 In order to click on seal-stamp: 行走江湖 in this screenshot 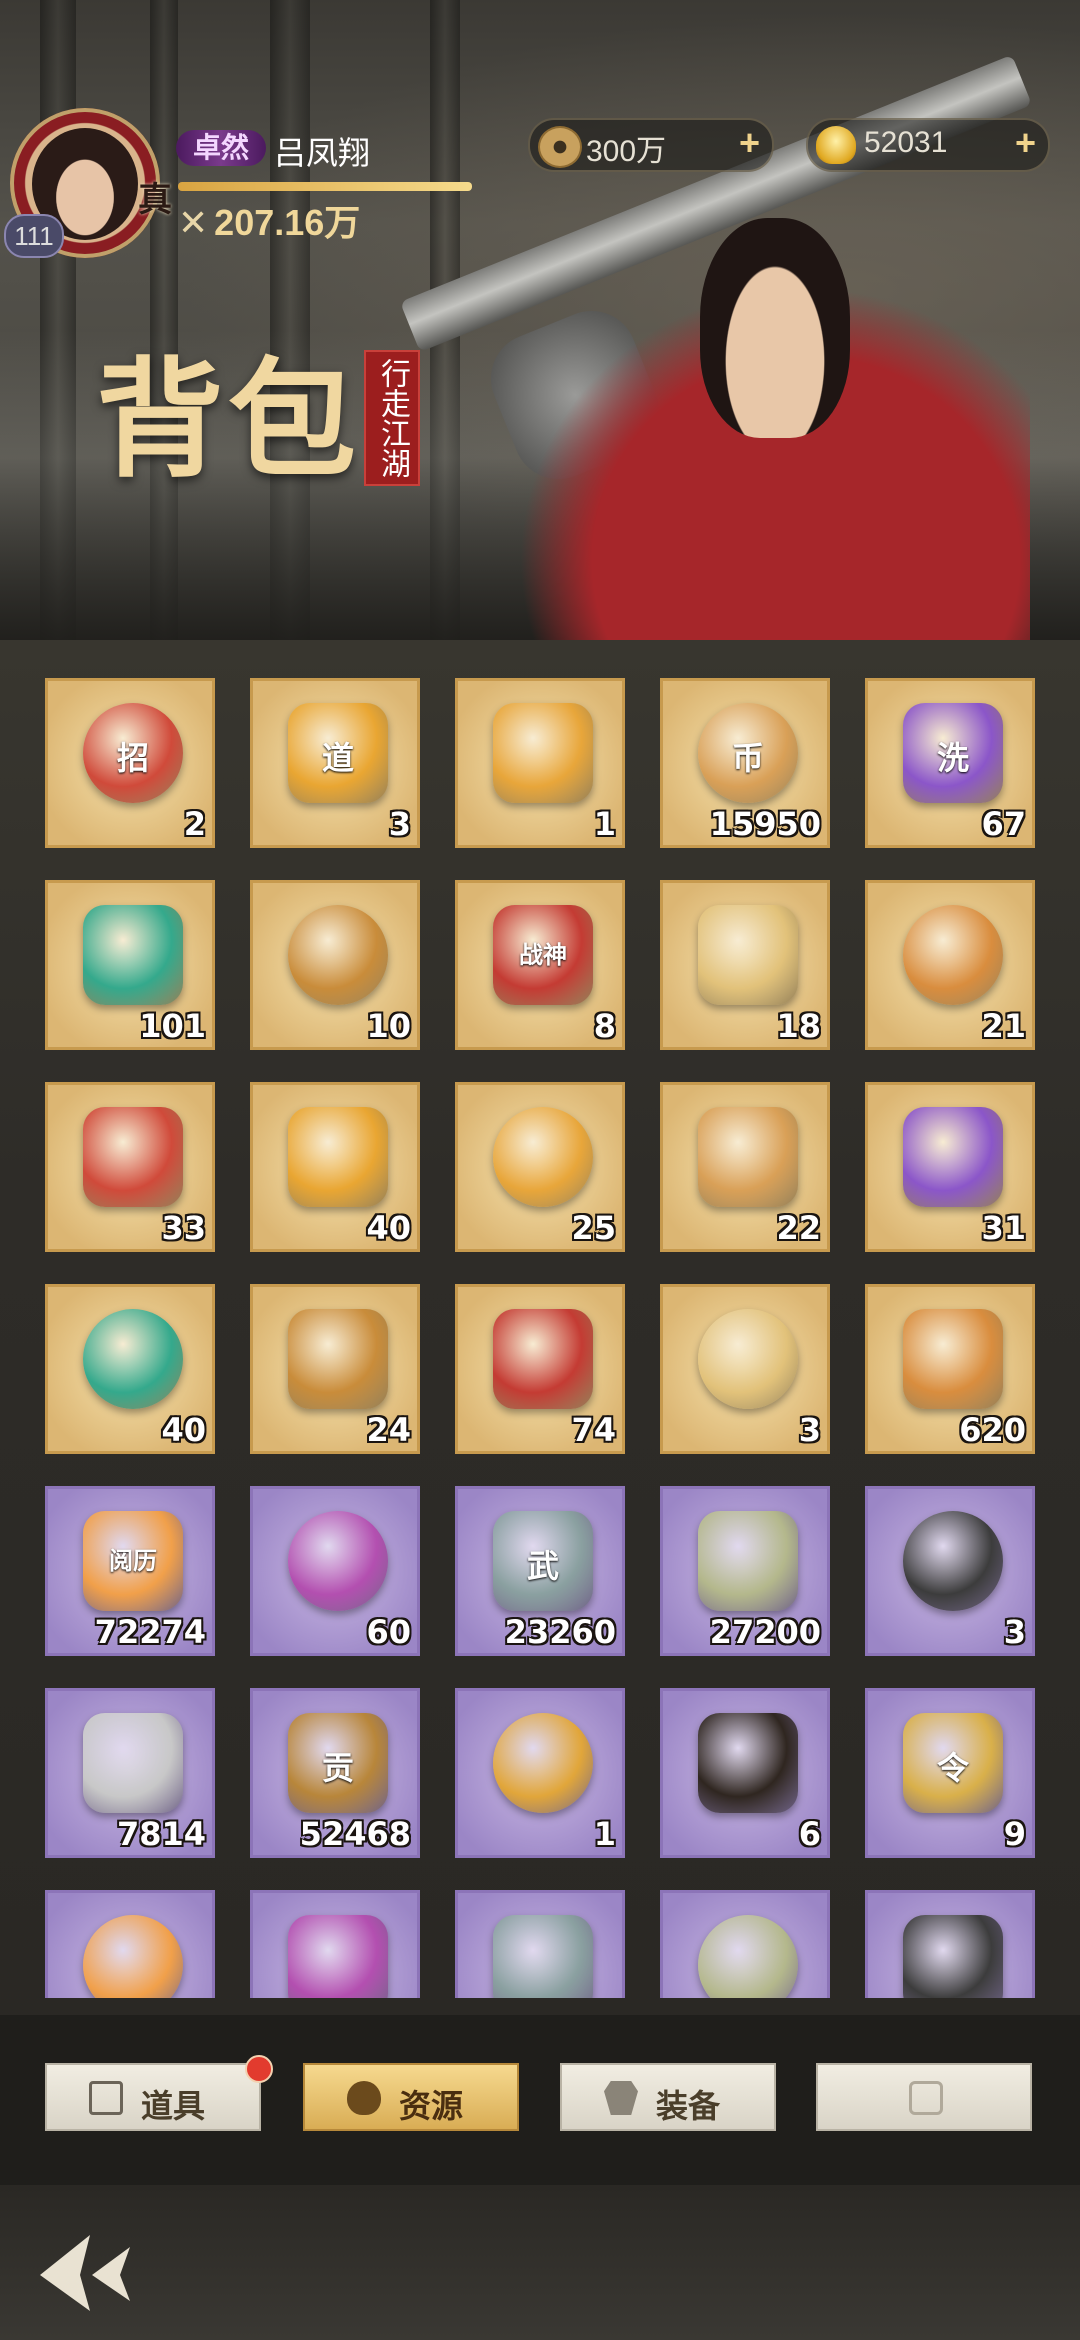, I will do `click(392, 418)`.